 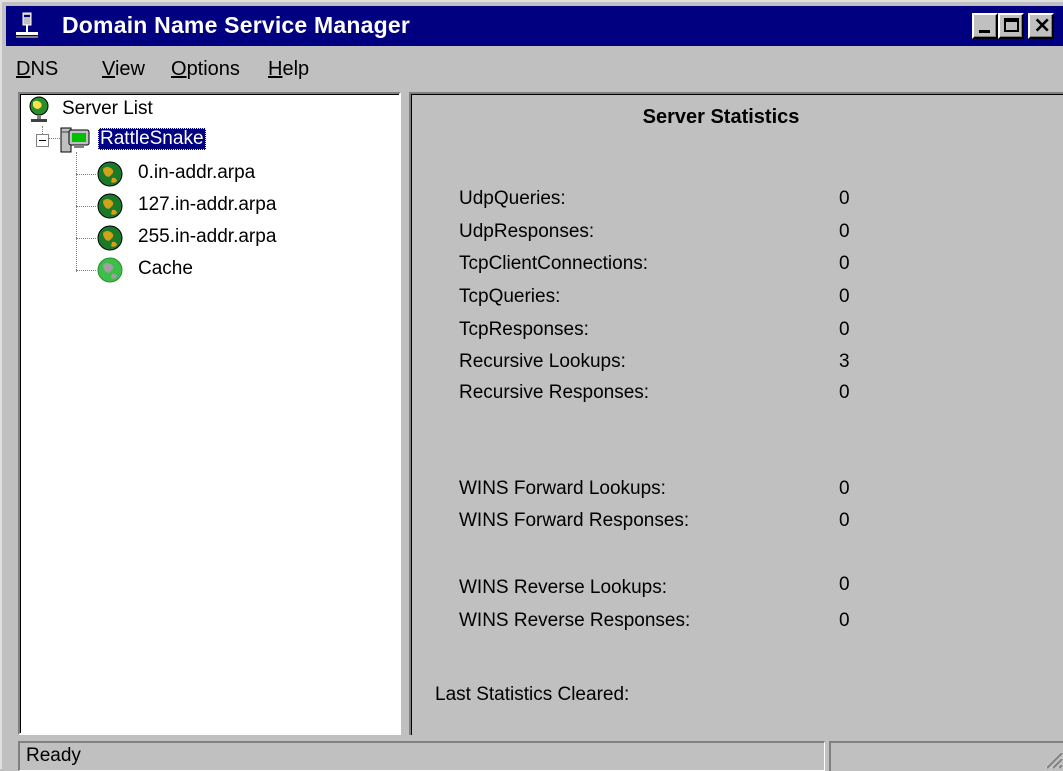 What do you see at coordinates (985, 26) in the screenshot?
I see `minimize-button` at bounding box center [985, 26].